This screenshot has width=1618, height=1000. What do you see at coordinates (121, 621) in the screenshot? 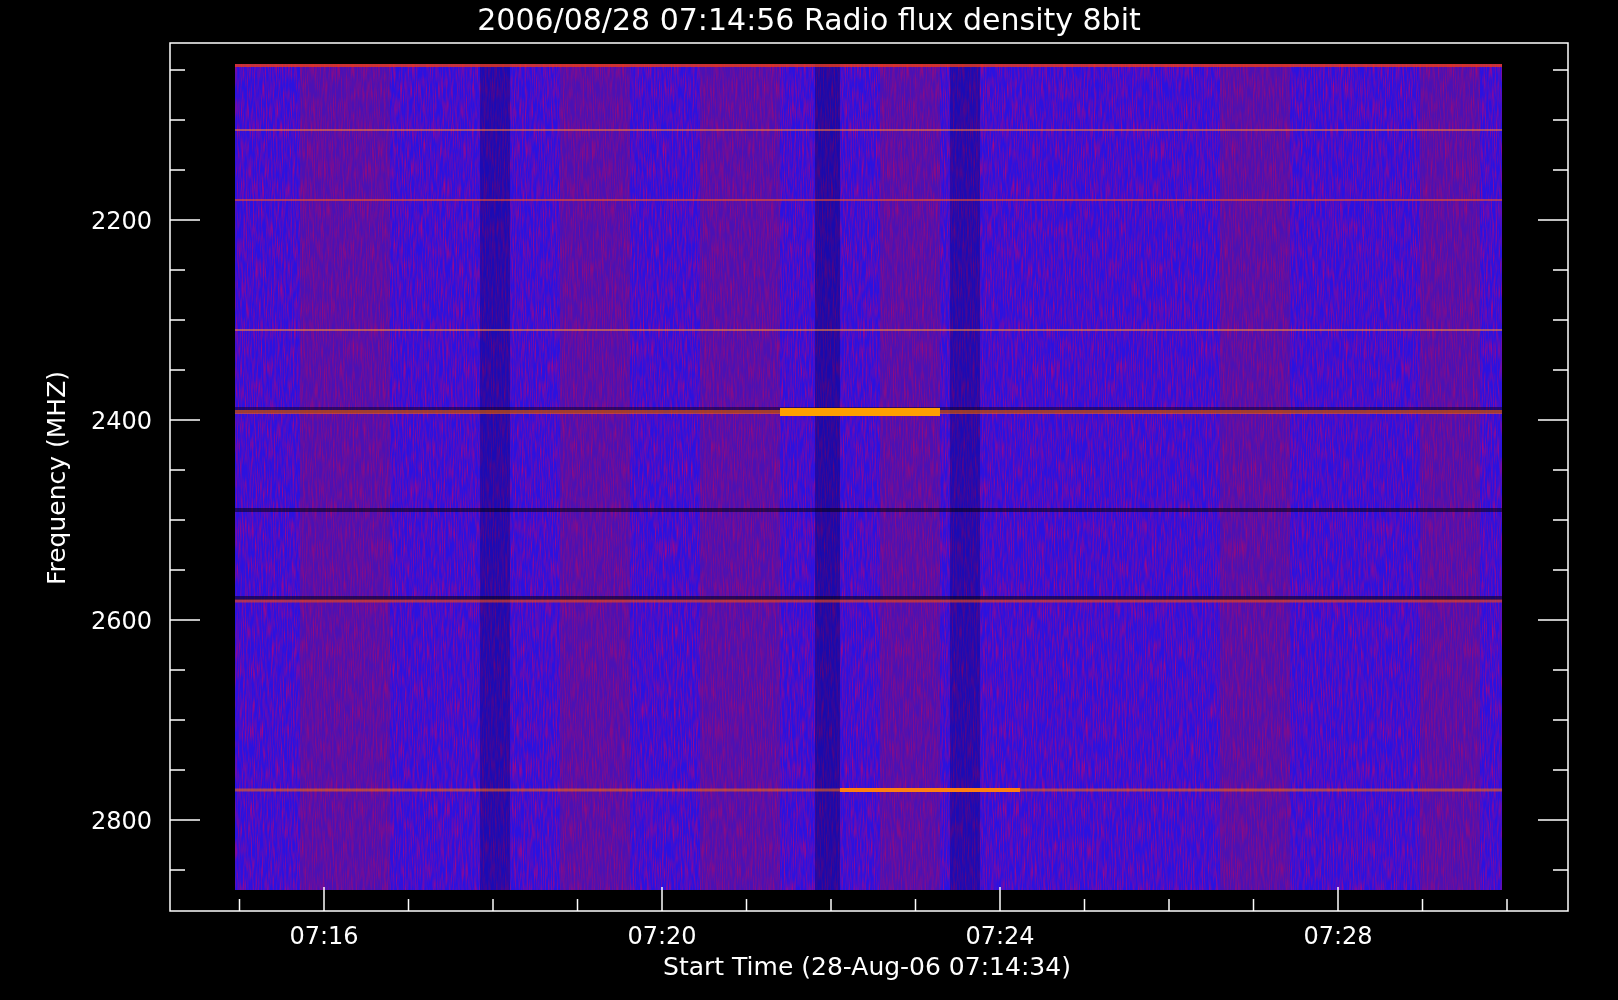
I see `y-tick-label: 2600` at bounding box center [121, 621].